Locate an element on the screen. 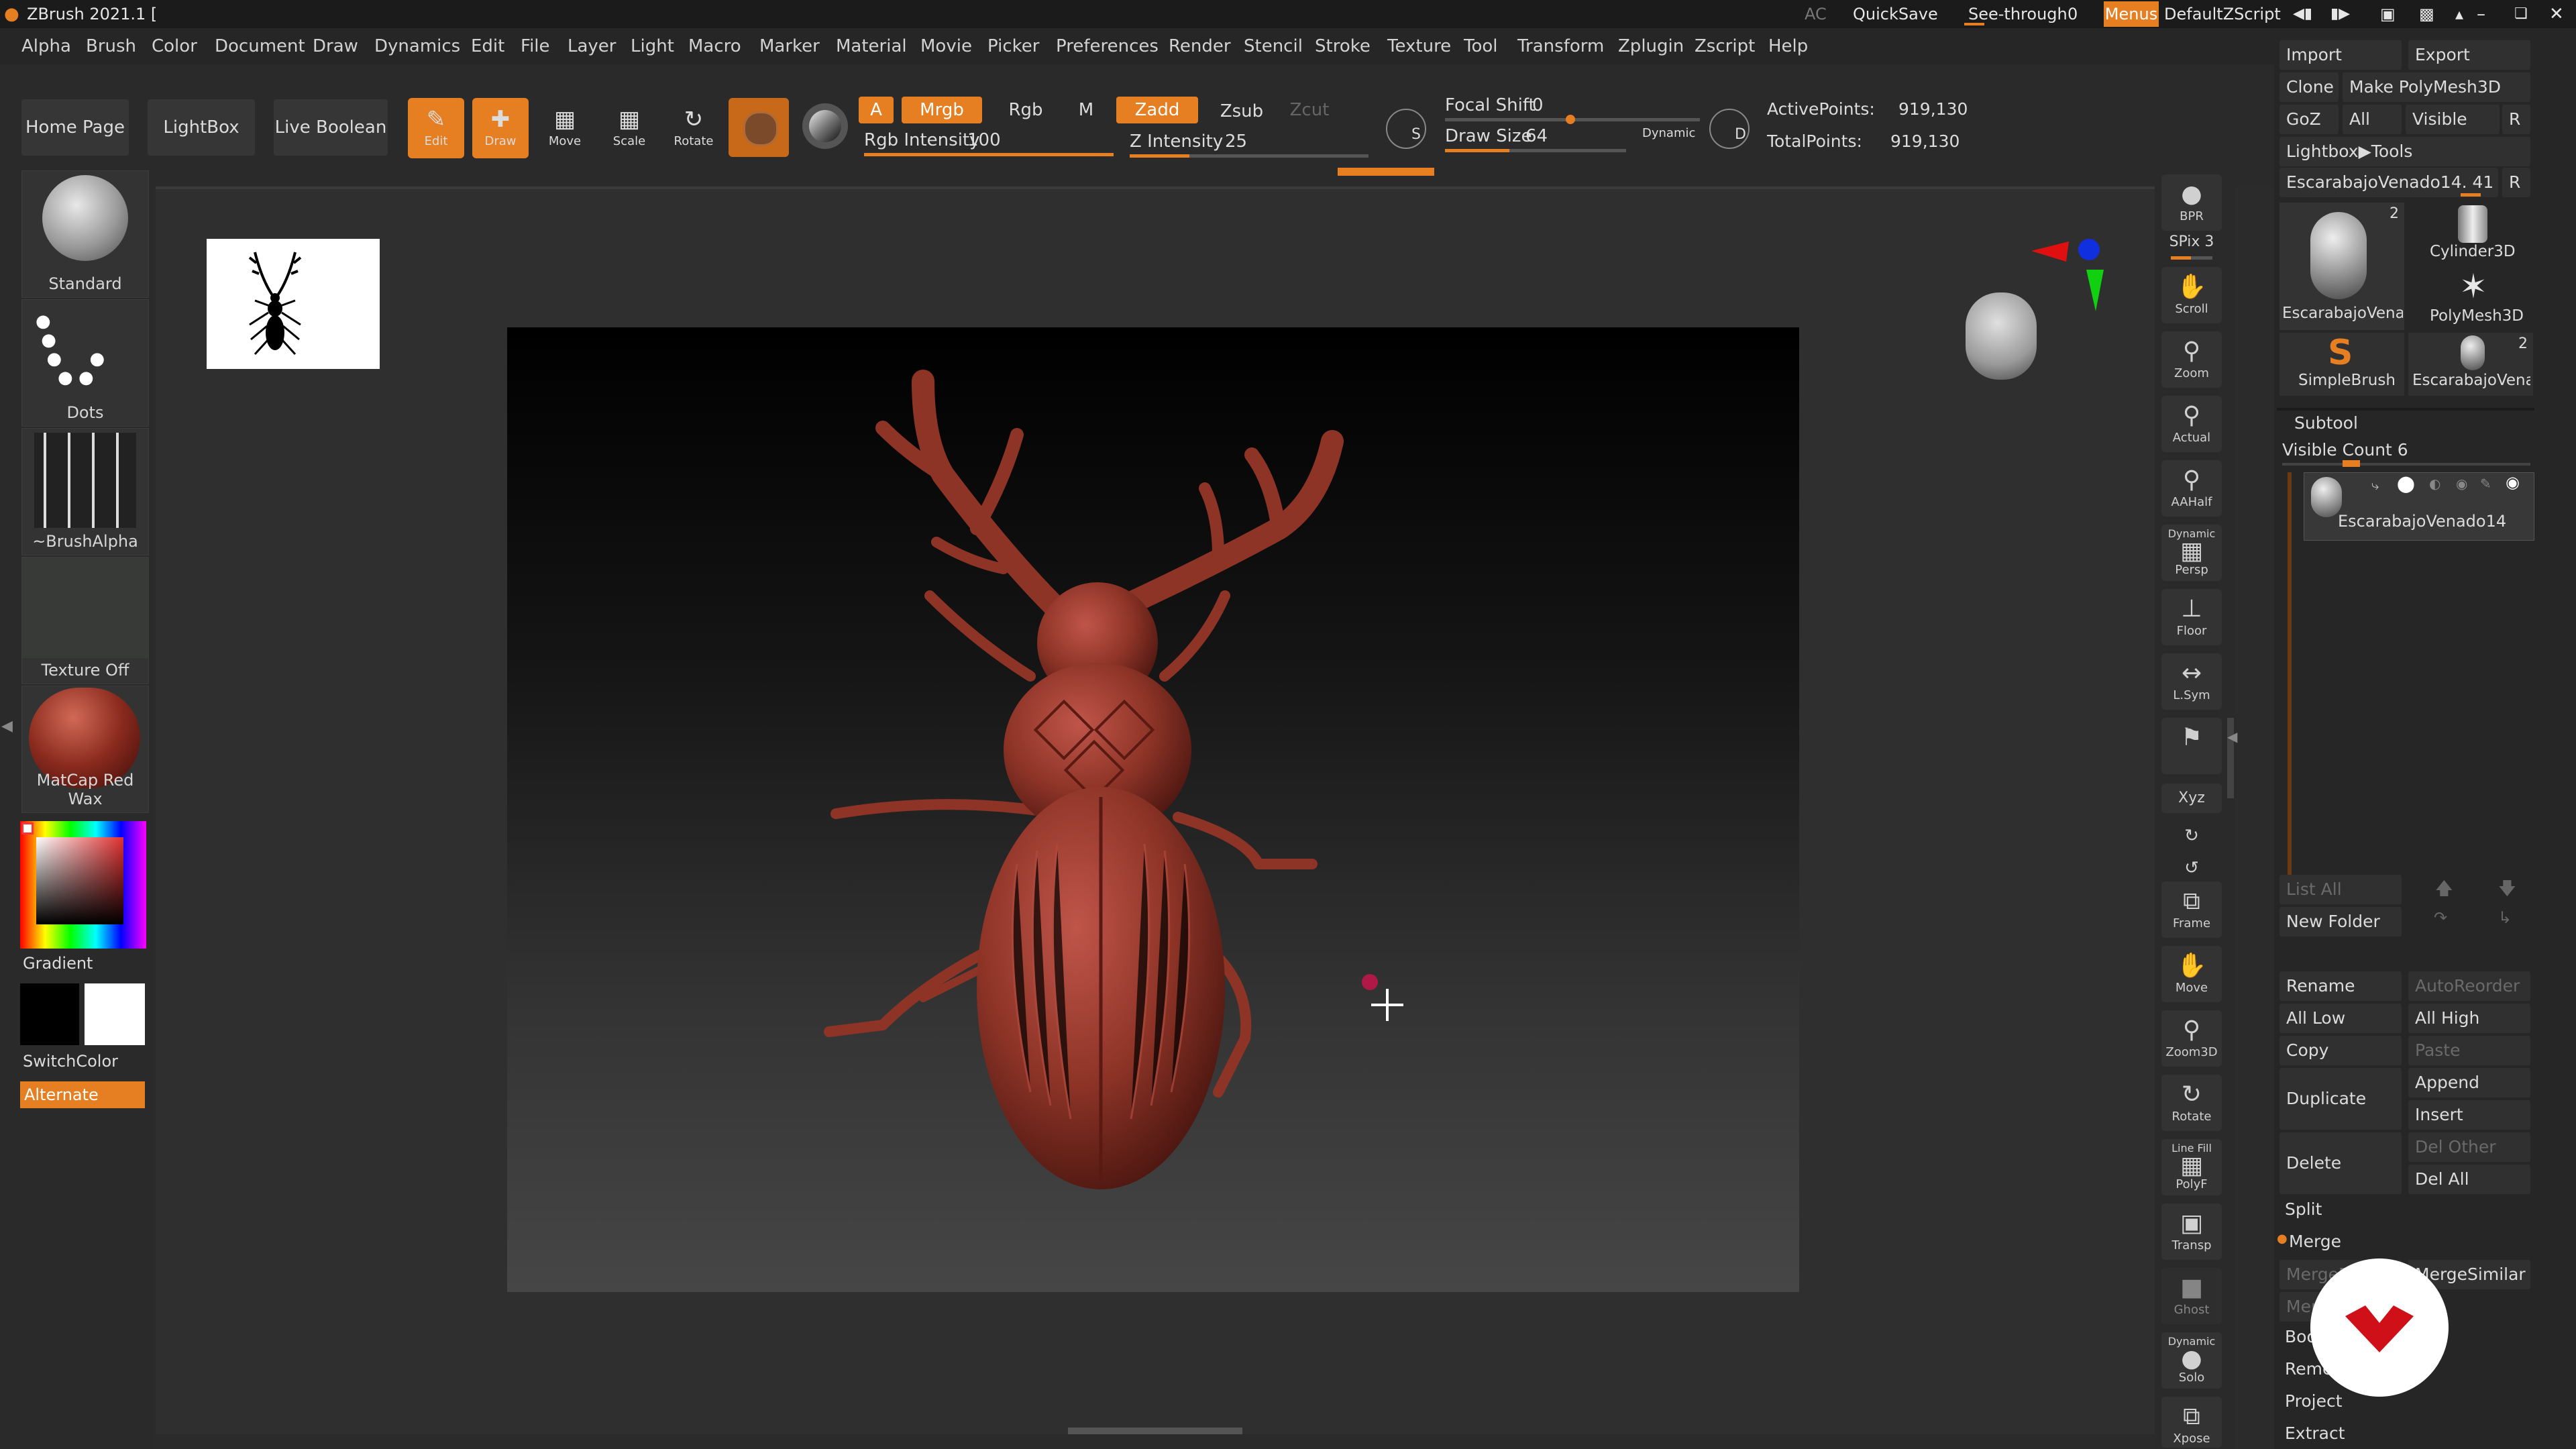 The height and width of the screenshot is (1449, 2576). rotate-view-button: ↻ Rotate is located at coordinates (2191, 1103).